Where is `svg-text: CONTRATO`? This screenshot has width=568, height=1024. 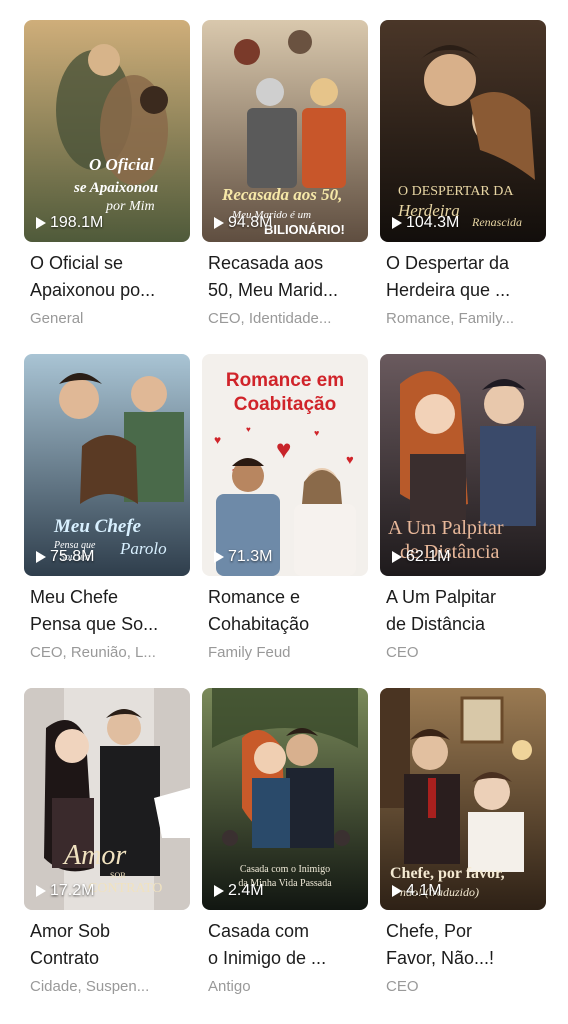
svg-text: CONTRATO is located at coordinates (125, 888).